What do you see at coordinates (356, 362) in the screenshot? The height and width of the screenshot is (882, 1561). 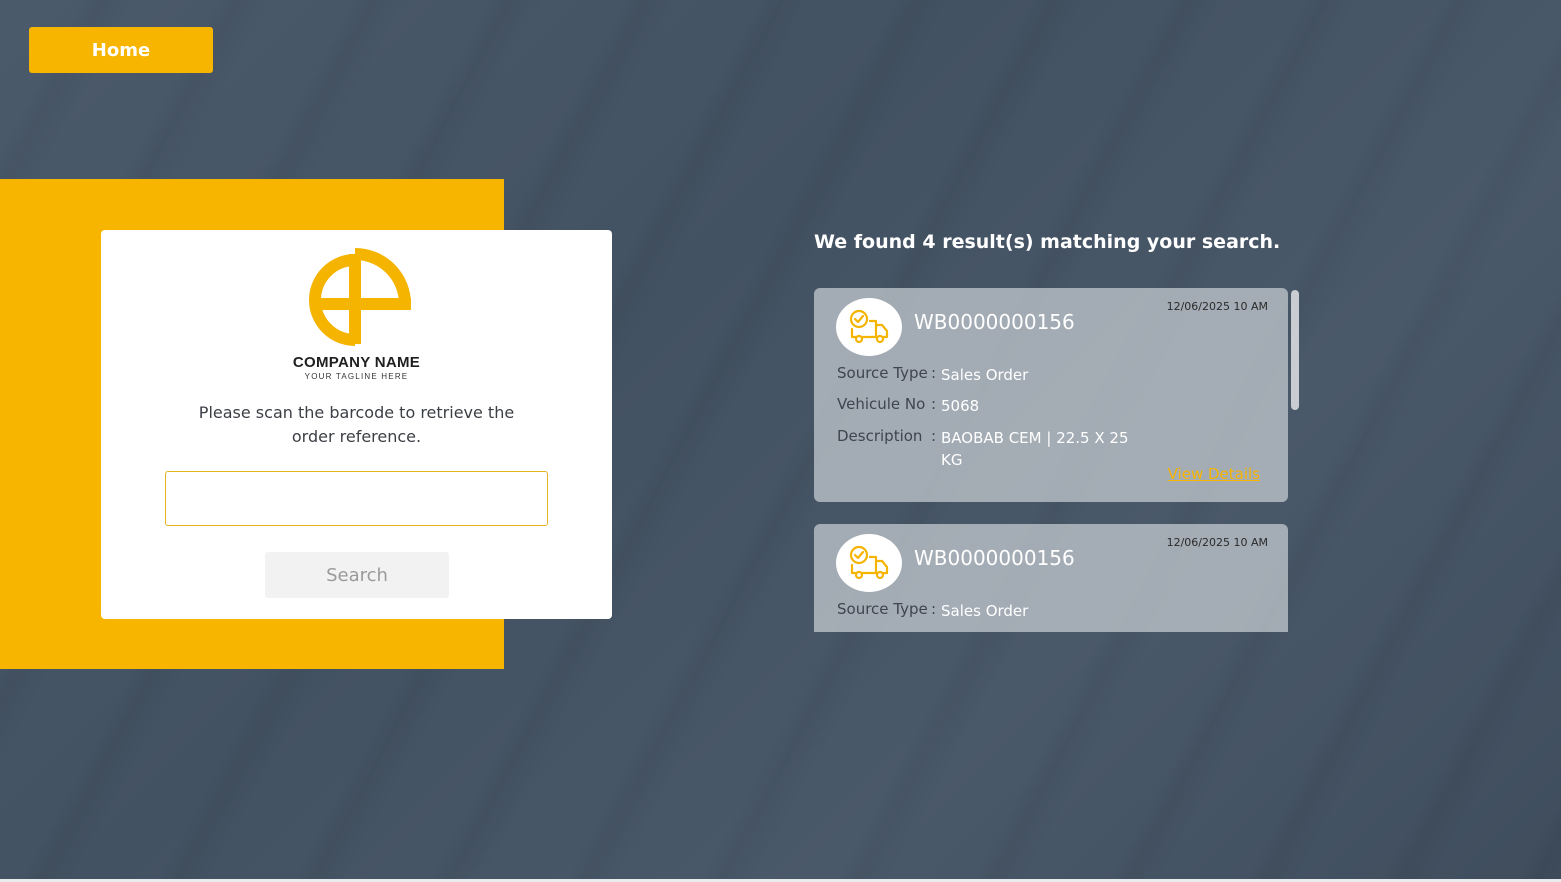 I see `company-name: COMPANY NAME` at bounding box center [356, 362].